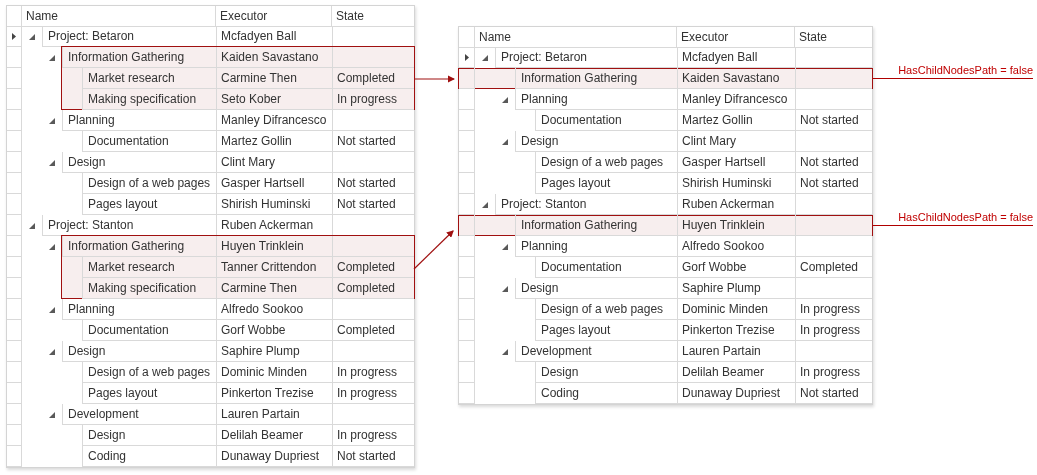  Describe the element at coordinates (274, 330) in the screenshot. I see `executor-cell: Gorf Wobbe` at that location.